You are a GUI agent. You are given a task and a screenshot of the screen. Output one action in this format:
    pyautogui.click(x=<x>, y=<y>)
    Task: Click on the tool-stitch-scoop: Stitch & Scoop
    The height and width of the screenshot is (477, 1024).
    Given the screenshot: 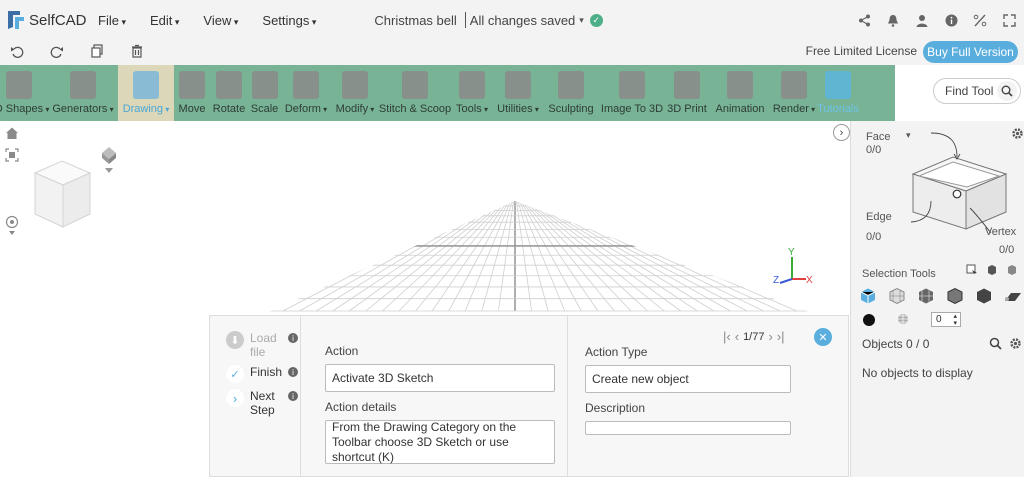 What is the action you would take?
    pyautogui.click(x=415, y=93)
    